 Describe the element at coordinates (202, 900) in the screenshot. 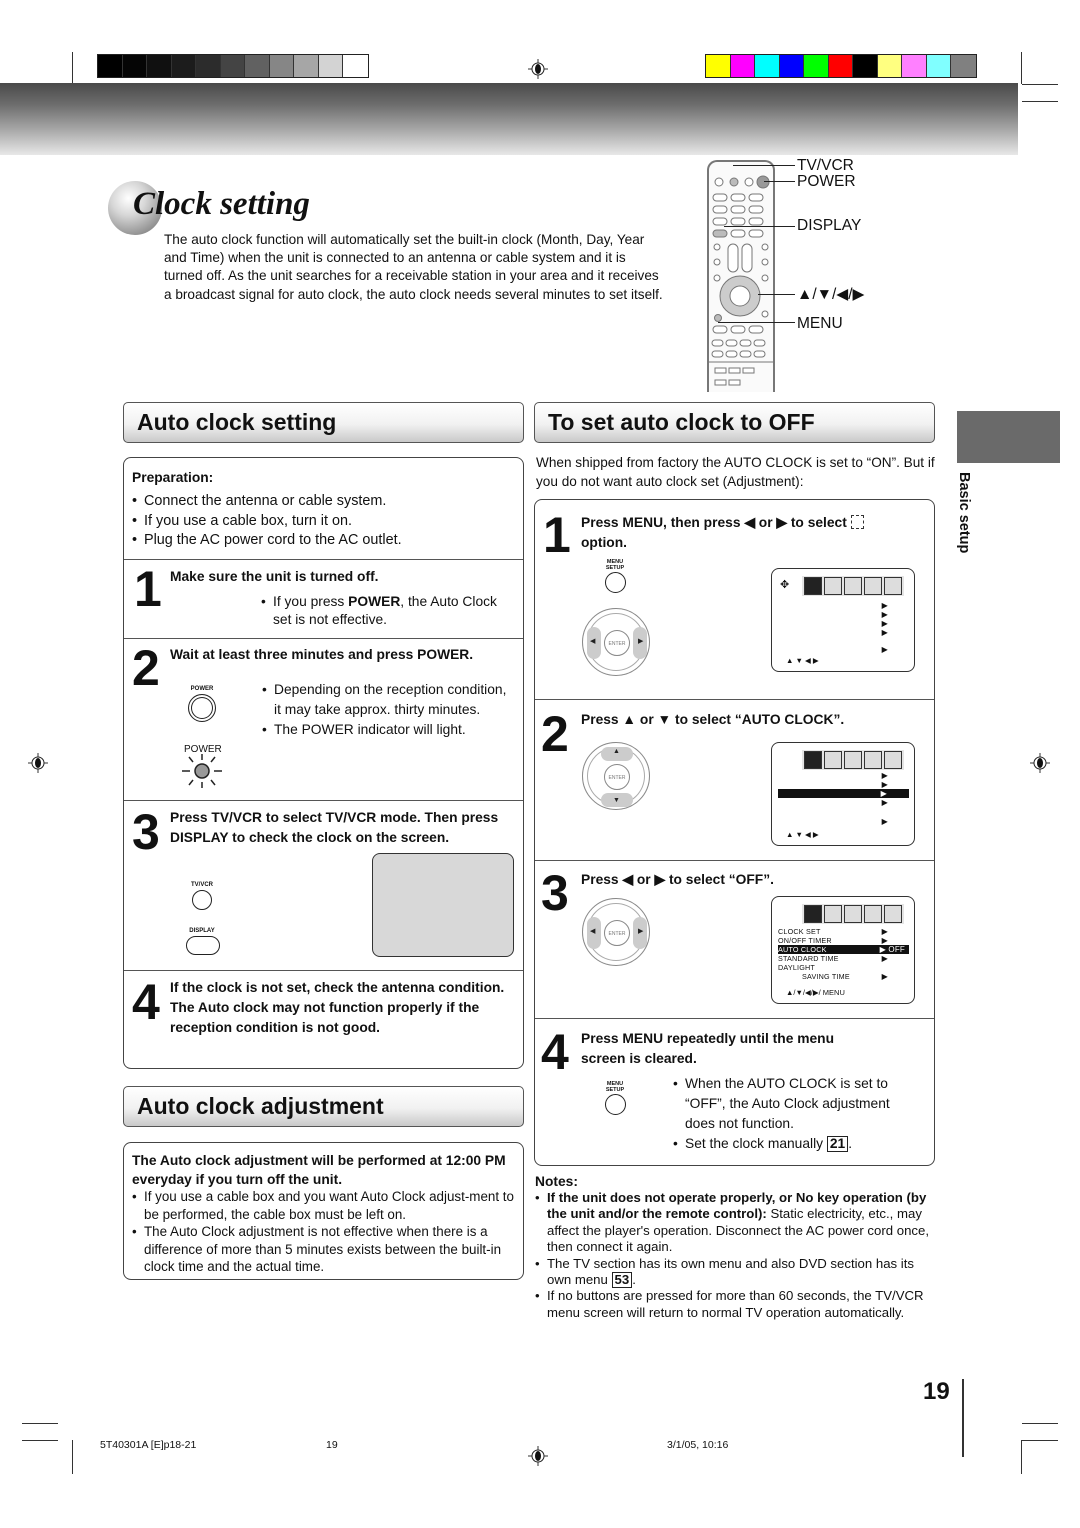

I see `tvvcr-button-icon` at that location.